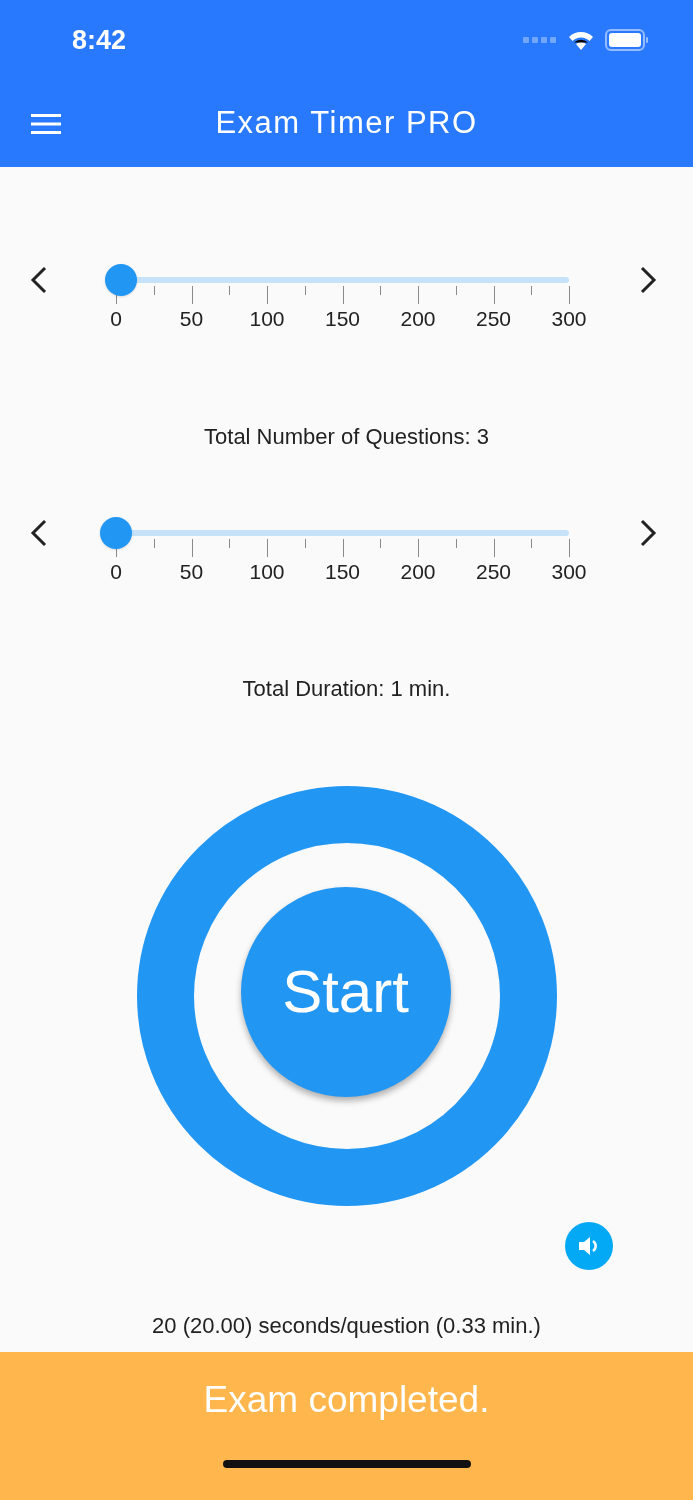 The image size is (693, 1500). What do you see at coordinates (346, 123) in the screenshot?
I see `app-title: Exam Timer PRO` at bounding box center [346, 123].